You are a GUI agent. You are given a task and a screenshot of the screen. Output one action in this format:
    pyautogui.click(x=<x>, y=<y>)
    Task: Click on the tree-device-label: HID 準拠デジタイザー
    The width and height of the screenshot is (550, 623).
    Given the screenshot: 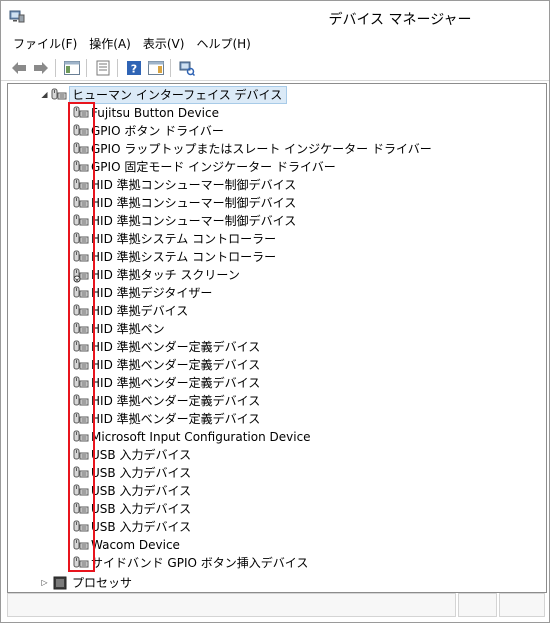 What is the action you would take?
    pyautogui.click(x=151, y=293)
    